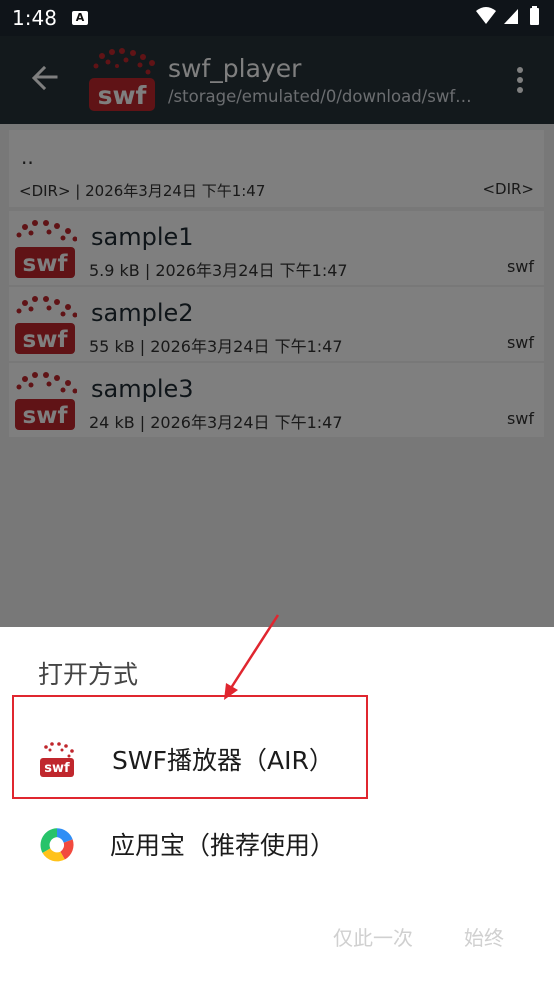  I want to click on option-swf-player: swf SWF播放器（AIR）, so click(190, 747).